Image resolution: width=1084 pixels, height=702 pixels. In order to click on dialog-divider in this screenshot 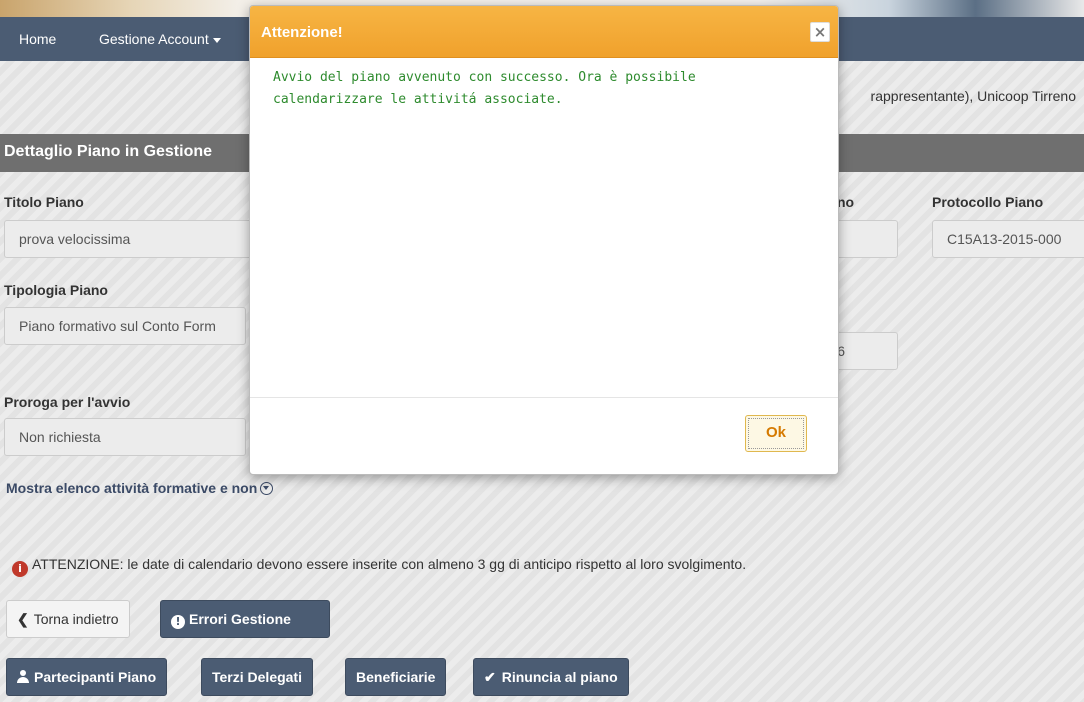, I will do `click(544, 397)`.